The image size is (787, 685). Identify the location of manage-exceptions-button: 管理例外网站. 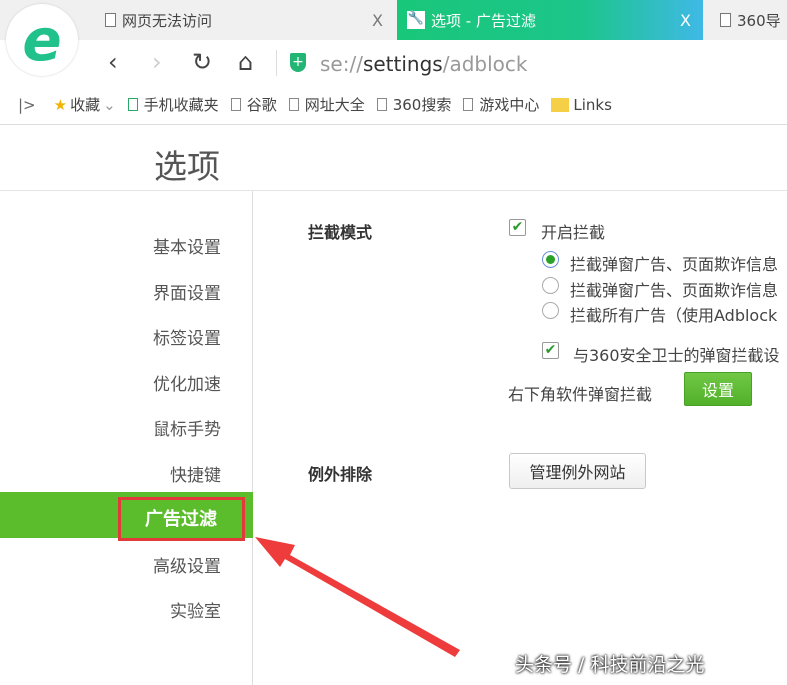
(577, 471).